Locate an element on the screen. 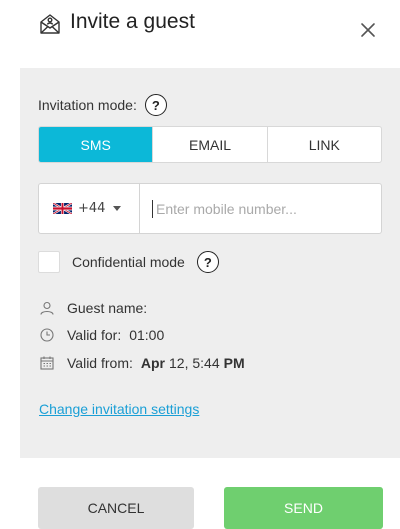 The height and width of the screenshot is (529, 400). phone-input-wrap is located at coordinates (260, 208).